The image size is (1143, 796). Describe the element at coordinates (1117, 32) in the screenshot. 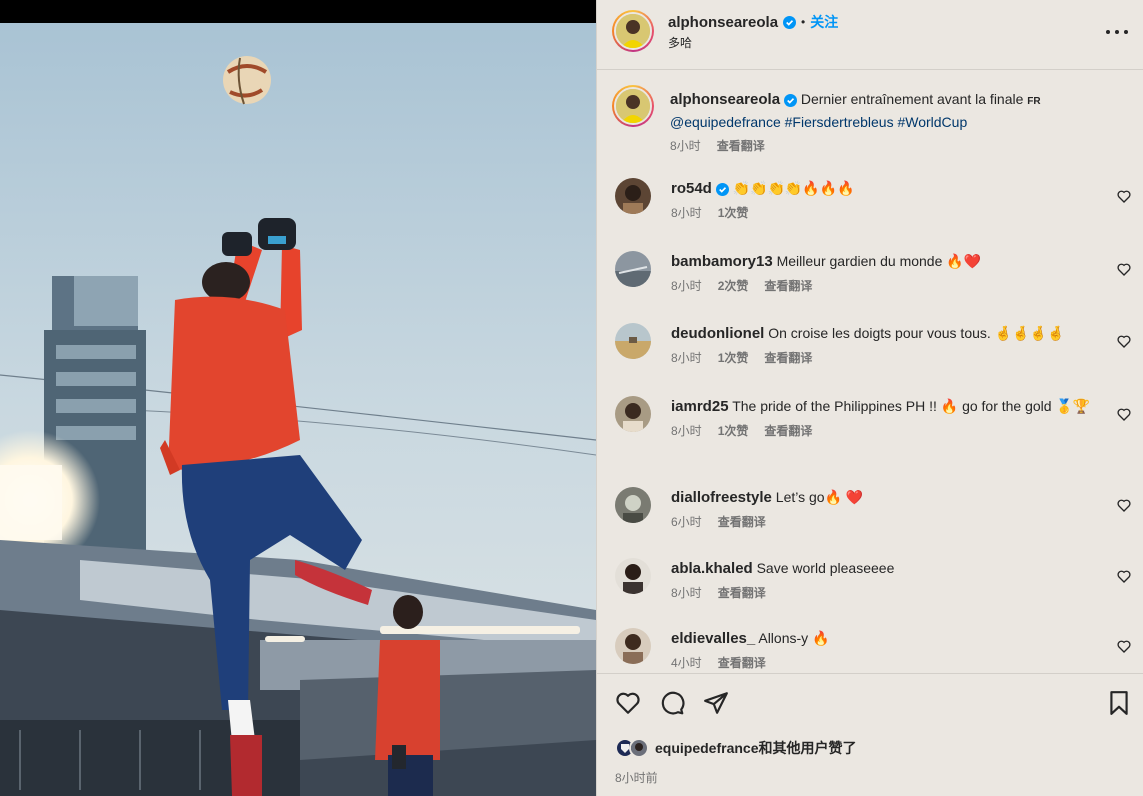

I see `more-options-icon` at that location.